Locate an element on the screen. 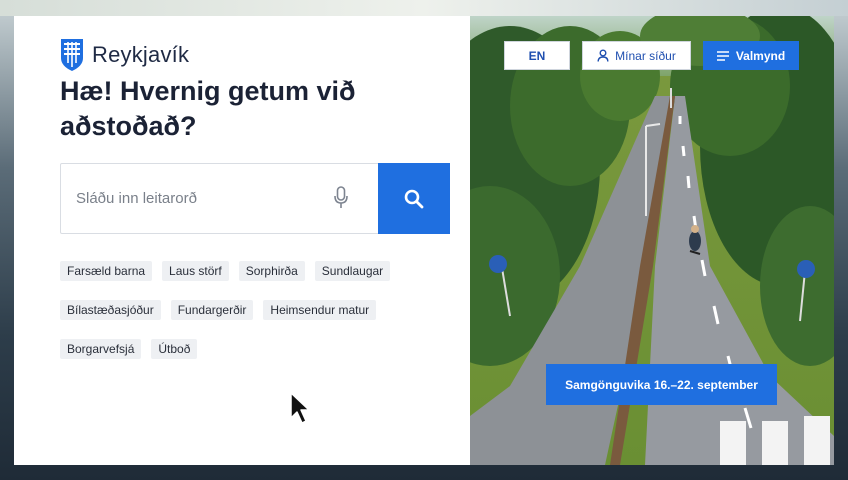 The width and height of the screenshot is (848, 480). microphone-icon is located at coordinates (341, 198).